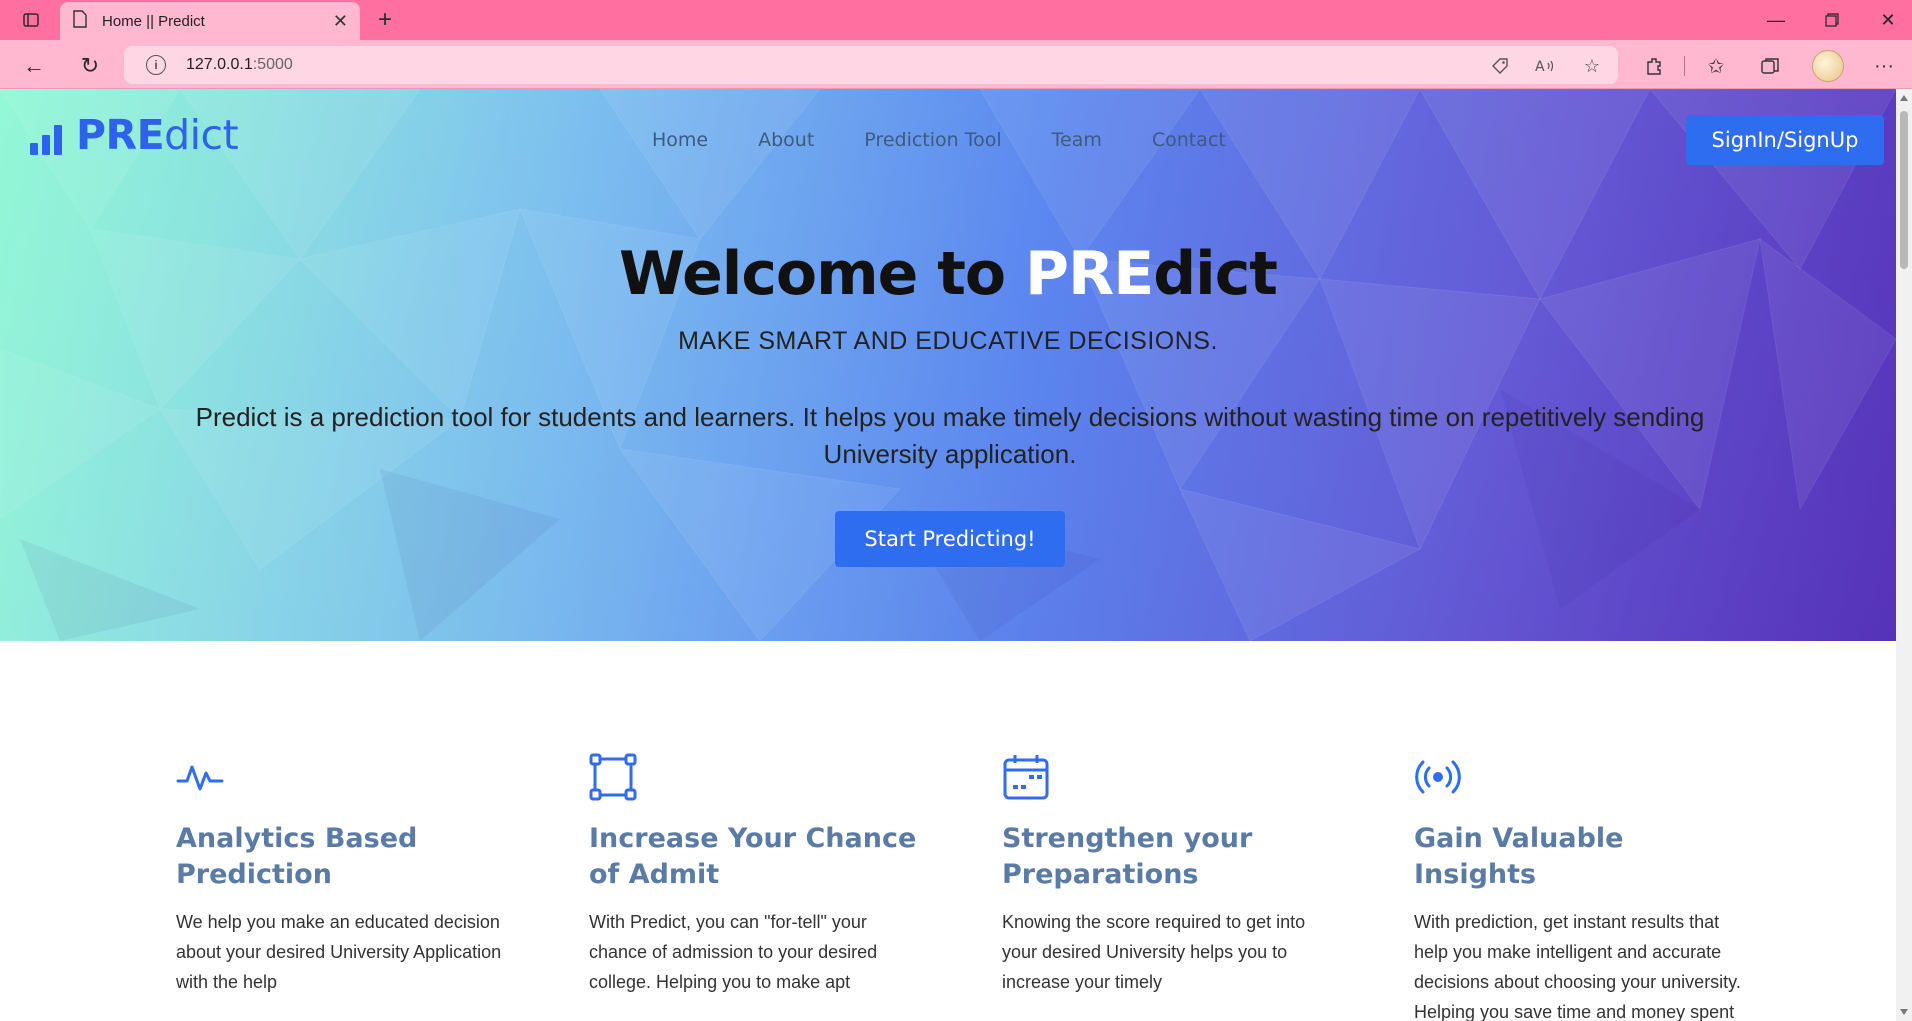 The image size is (1912, 1021). I want to click on page-scrollbar, so click(1904, 555).